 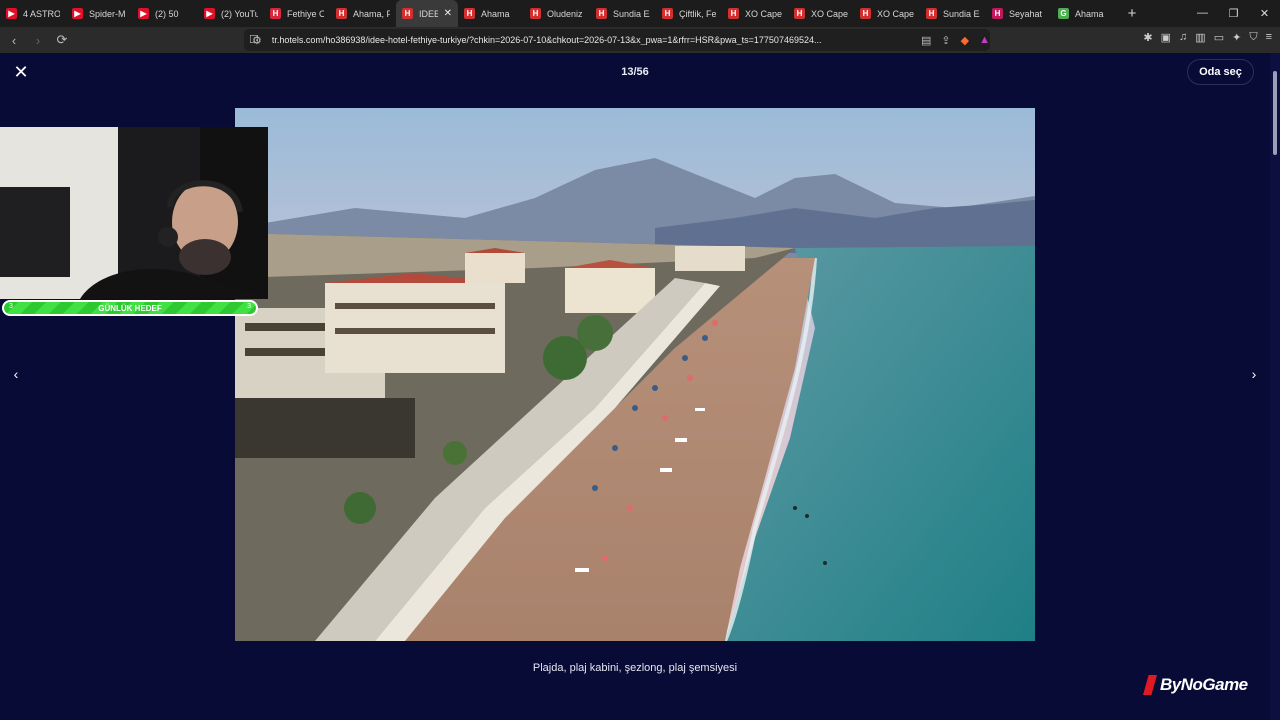 I want to click on restore-button: ❐, so click(x=1233, y=13).